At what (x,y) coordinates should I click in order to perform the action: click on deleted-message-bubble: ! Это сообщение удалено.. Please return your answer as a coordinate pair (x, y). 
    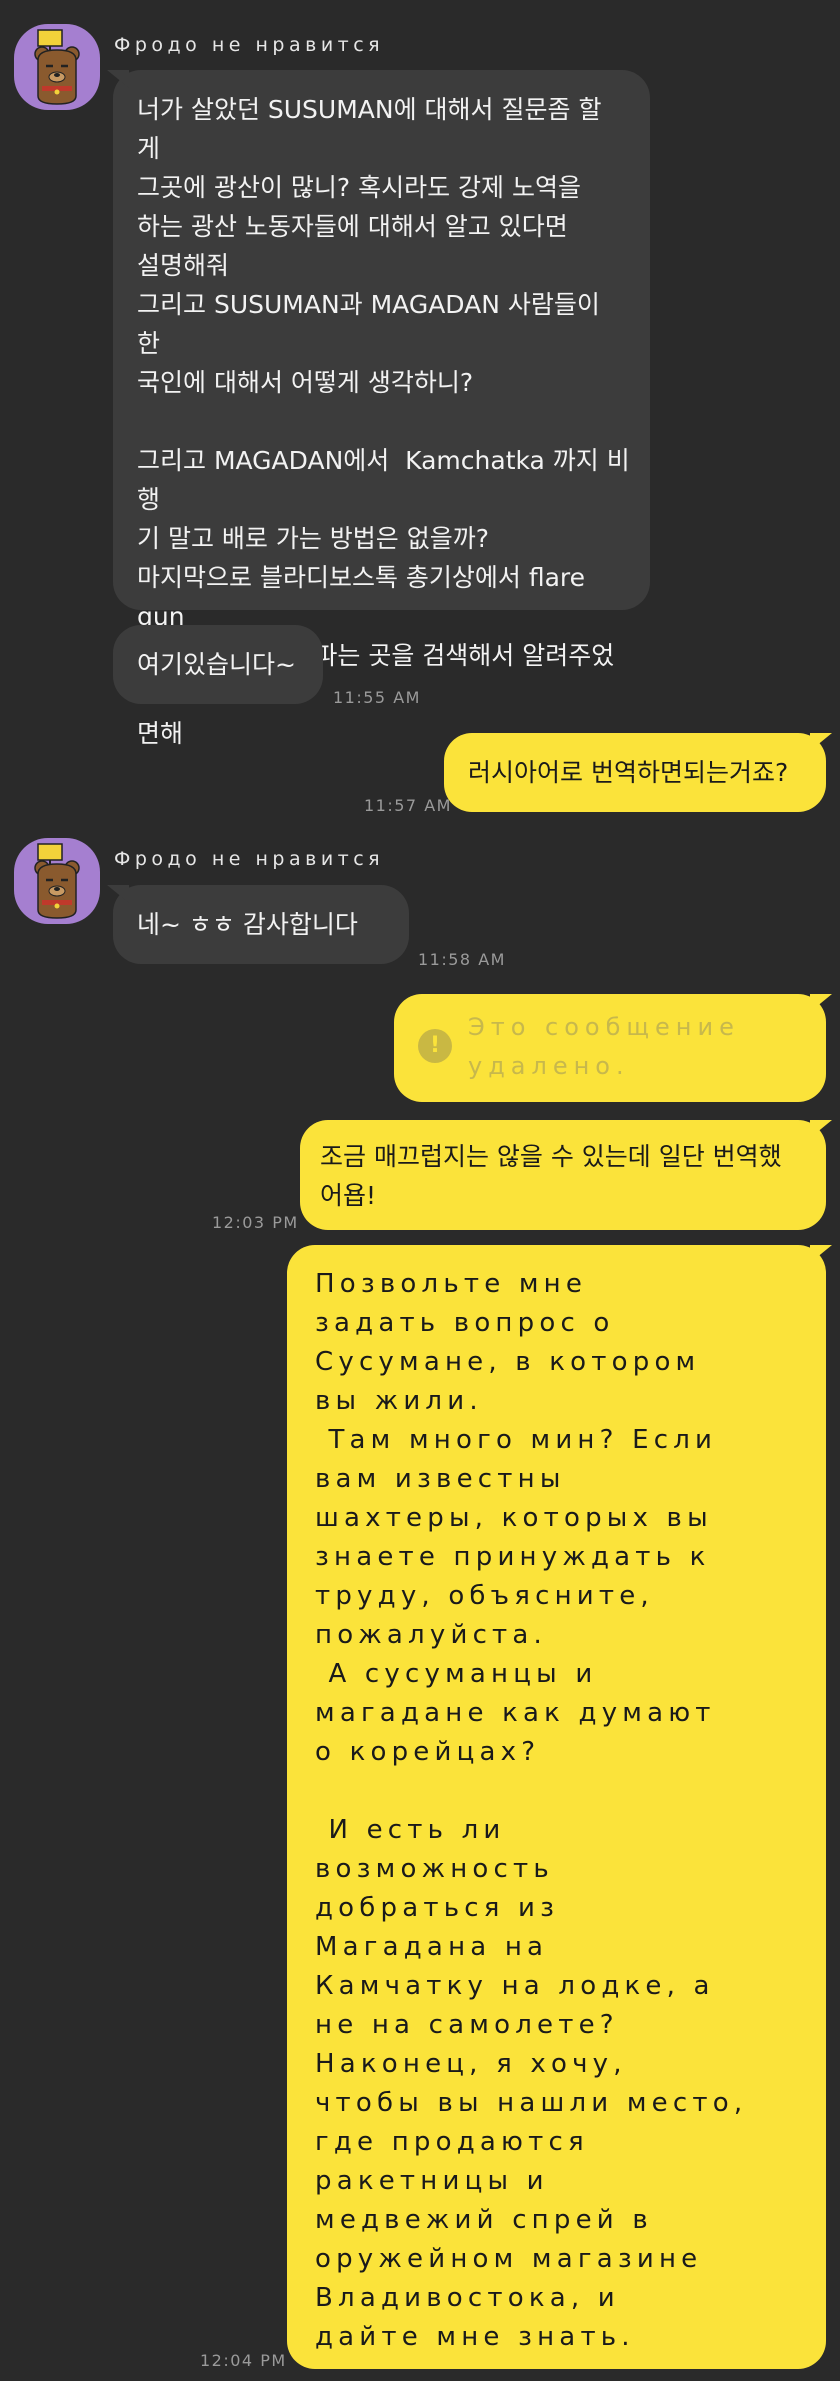
    Looking at the image, I should click on (610, 1048).